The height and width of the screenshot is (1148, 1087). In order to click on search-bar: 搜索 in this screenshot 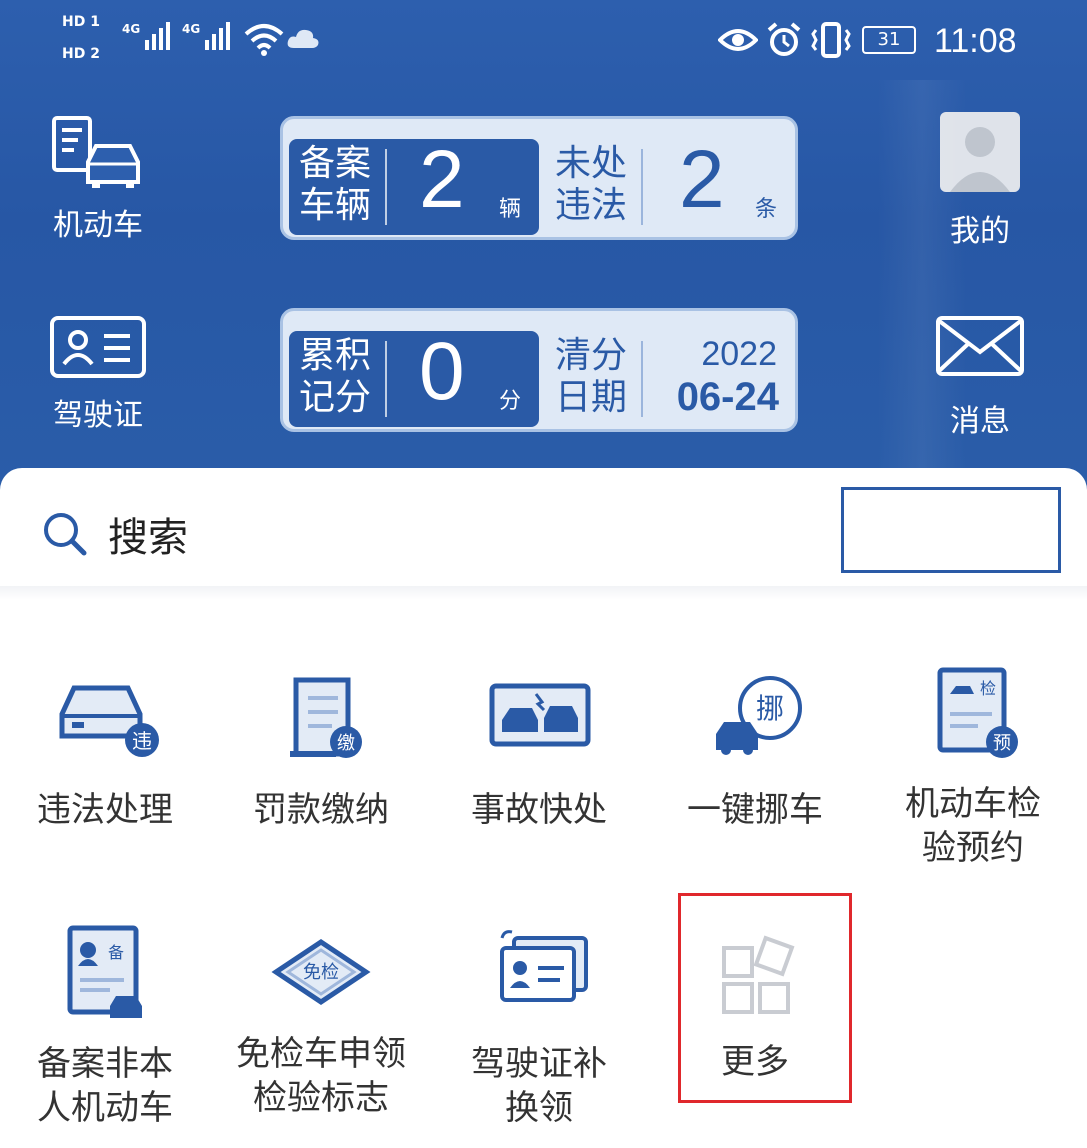, I will do `click(114, 534)`.